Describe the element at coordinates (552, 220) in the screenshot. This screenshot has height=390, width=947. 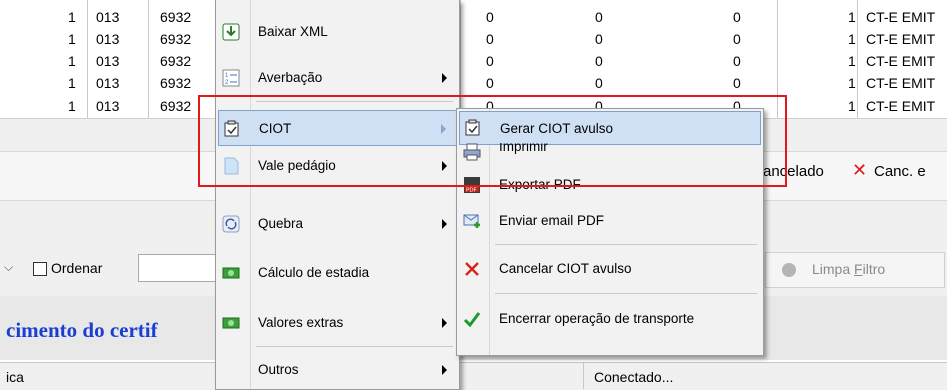
I see `menu-item-label: Enviar email PDF` at that location.